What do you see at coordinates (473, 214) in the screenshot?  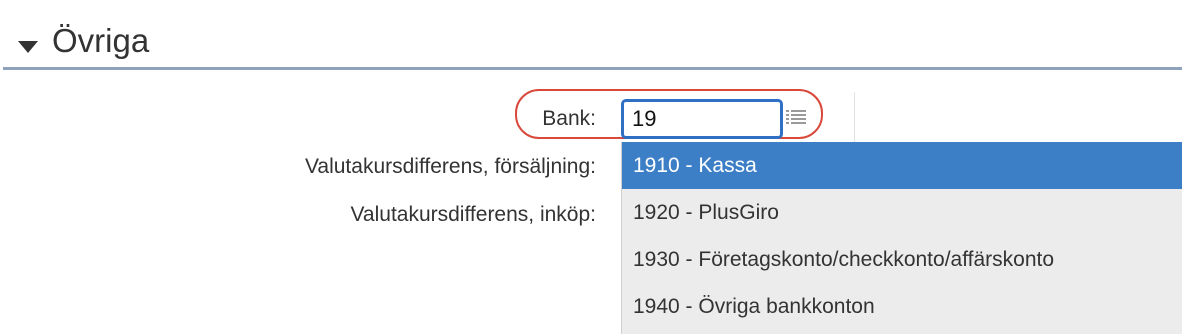 I see `exchange-diff-purchase-label: Valutakursdifferens, inköp:` at bounding box center [473, 214].